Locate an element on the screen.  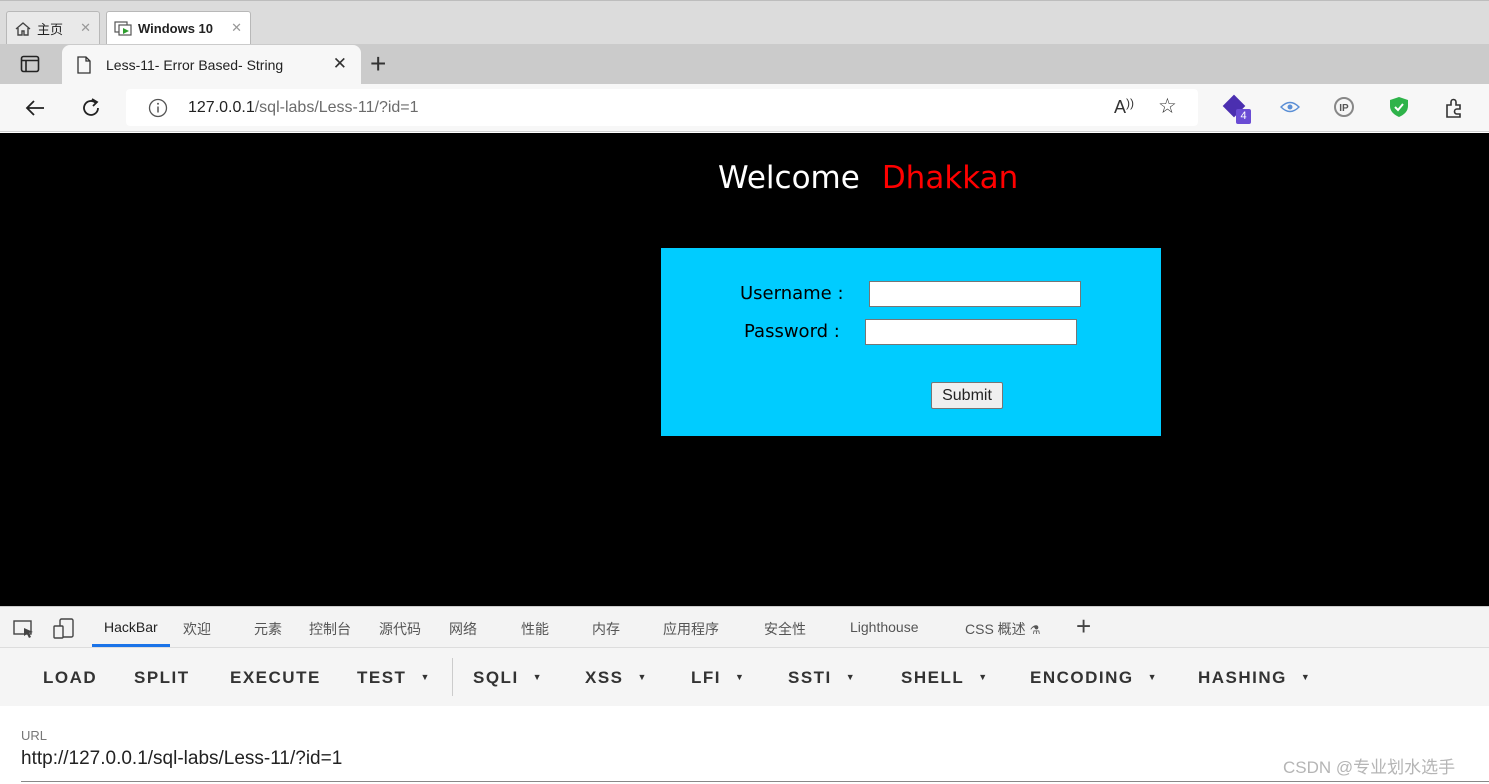
welcome-text: Welcome is located at coordinates (789, 178).